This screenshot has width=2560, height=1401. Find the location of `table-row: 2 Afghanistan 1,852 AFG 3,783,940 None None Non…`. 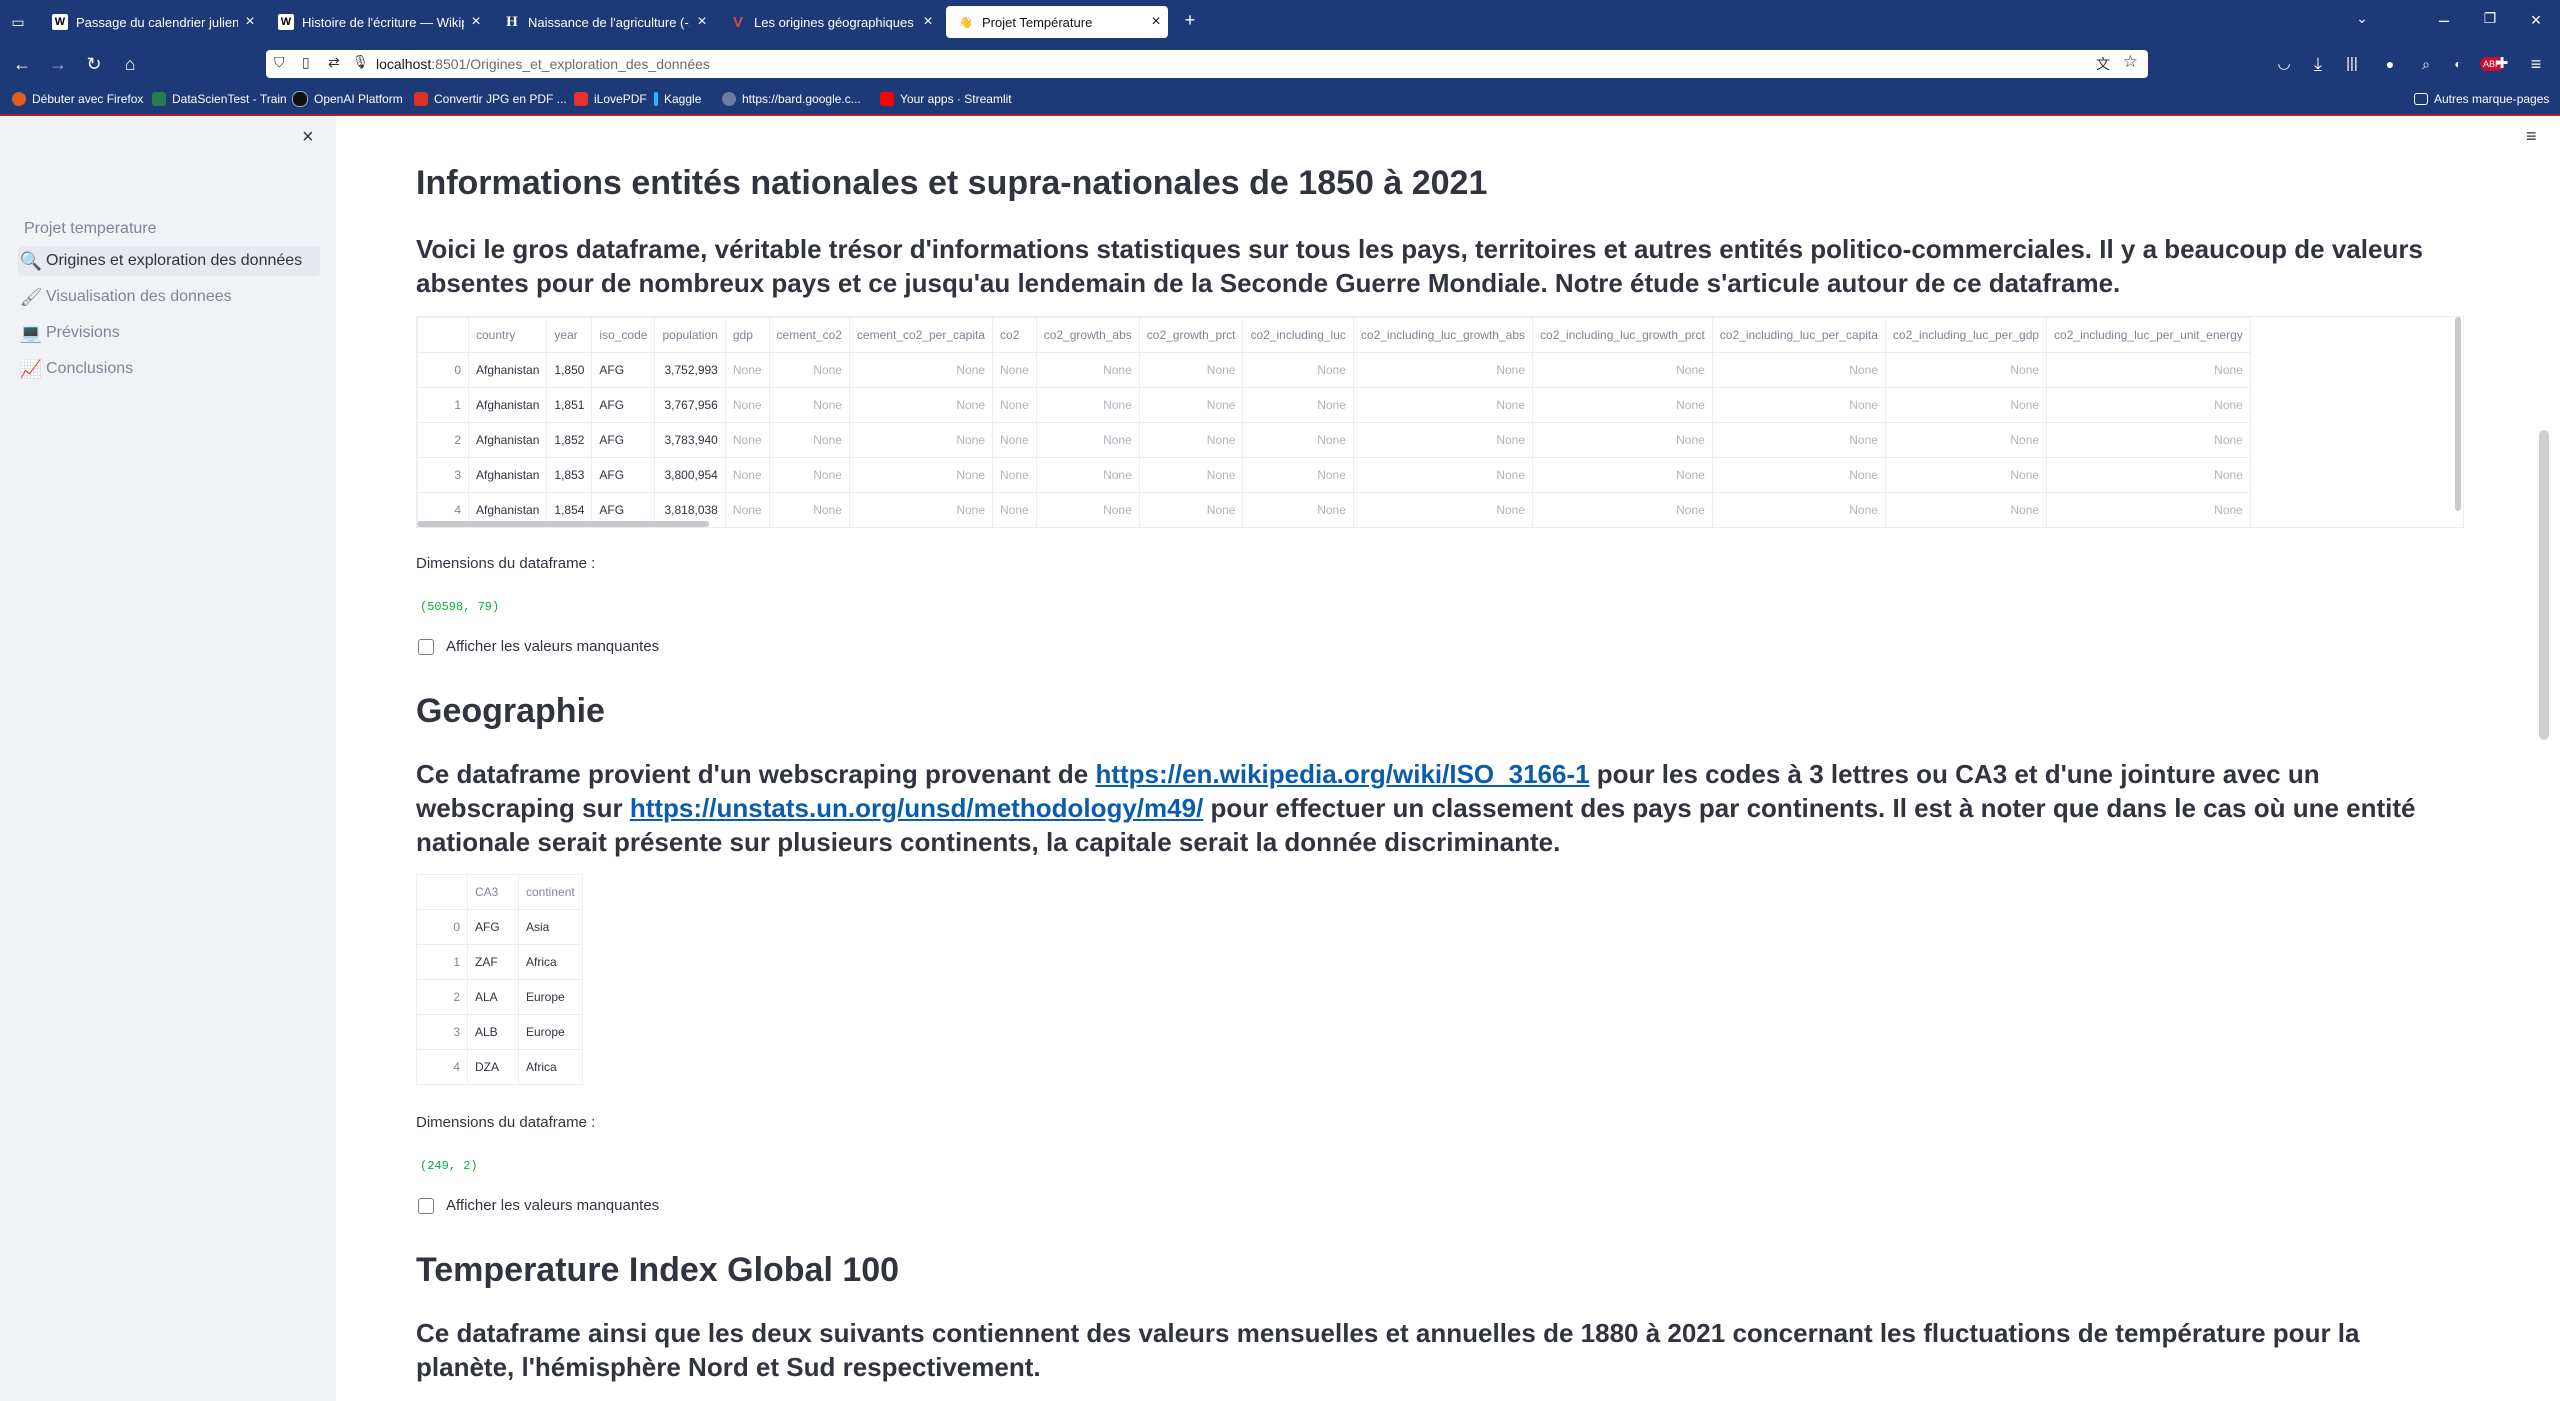

table-row: 2 Afghanistan 1,852 AFG 3,783,940 None None Non… is located at coordinates (1334, 440).